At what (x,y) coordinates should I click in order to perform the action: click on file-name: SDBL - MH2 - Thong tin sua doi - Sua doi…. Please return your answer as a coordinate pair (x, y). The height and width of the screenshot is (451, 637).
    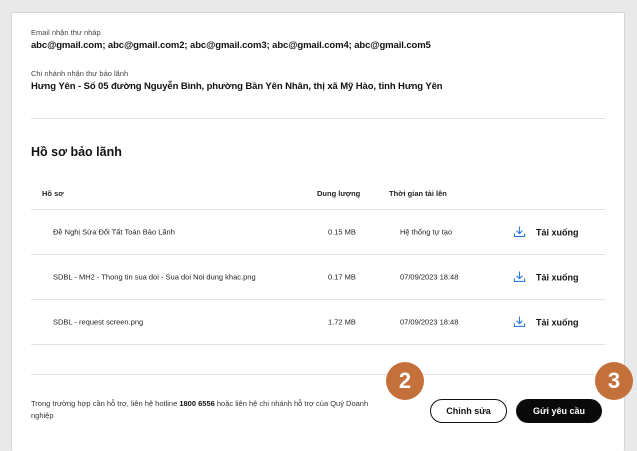
    Looking at the image, I should click on (154, 277).